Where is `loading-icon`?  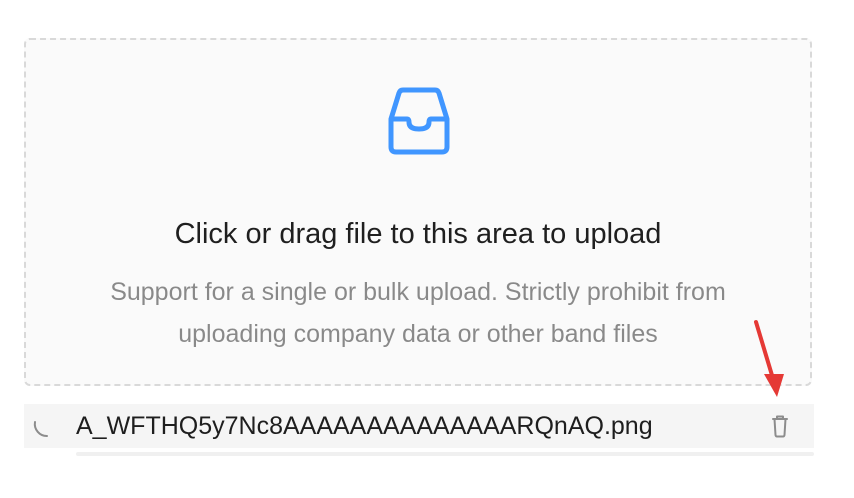
loading-icon is located at coordinates (40, 429).